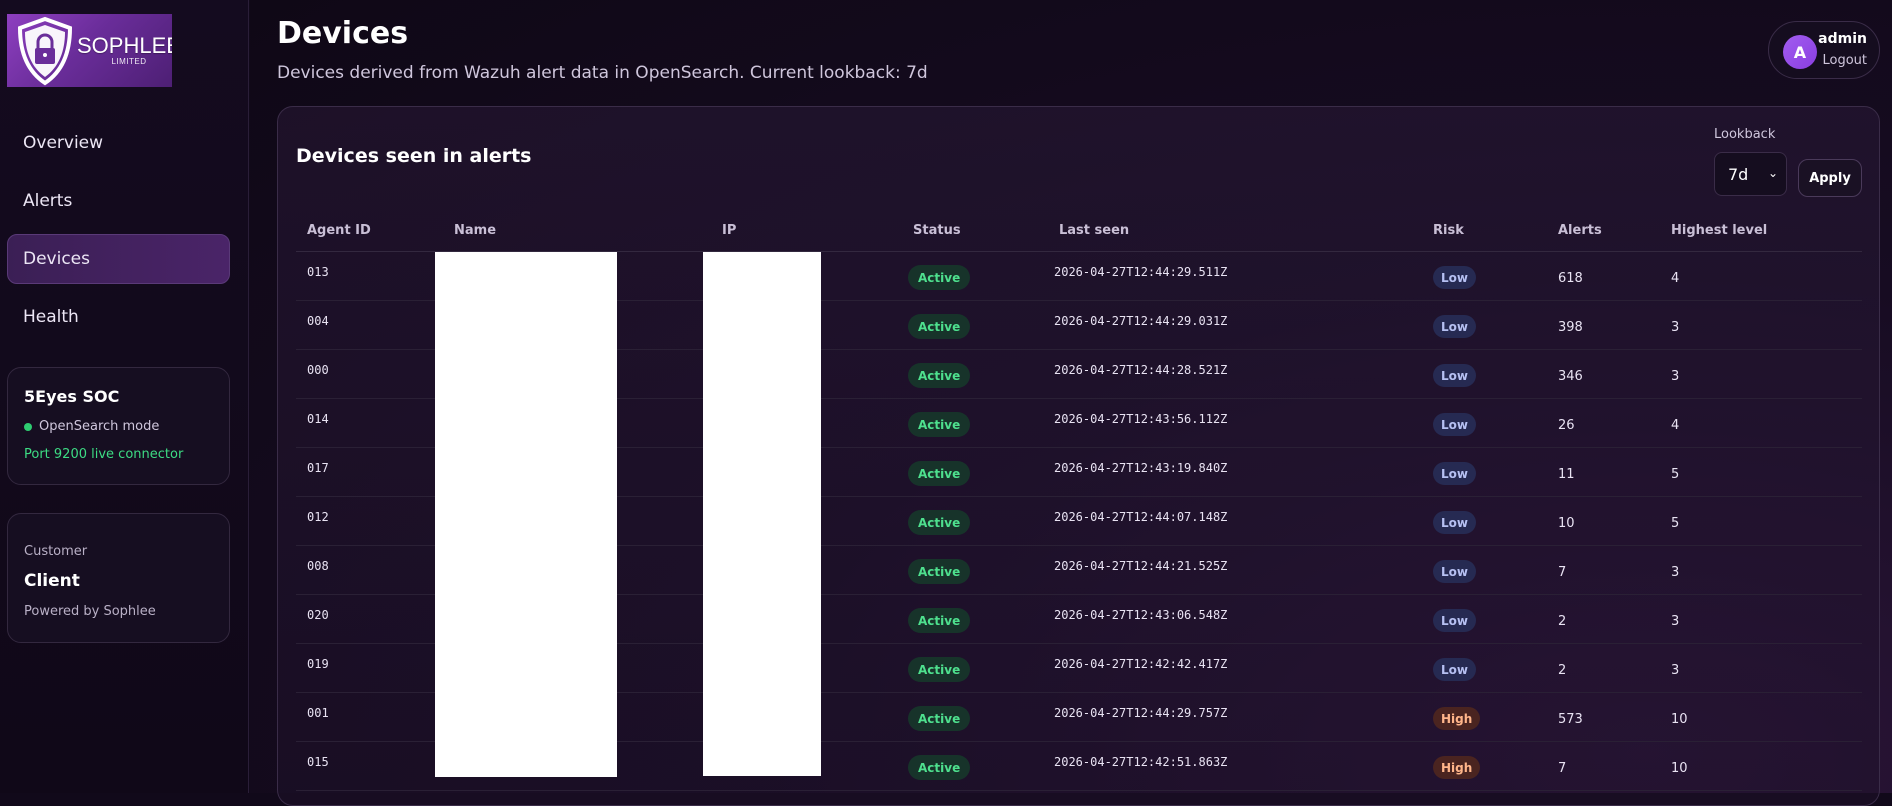 This screenshot has width=1892, height=806. I want to click on agent-id-cell: 013, so click(318, 272).